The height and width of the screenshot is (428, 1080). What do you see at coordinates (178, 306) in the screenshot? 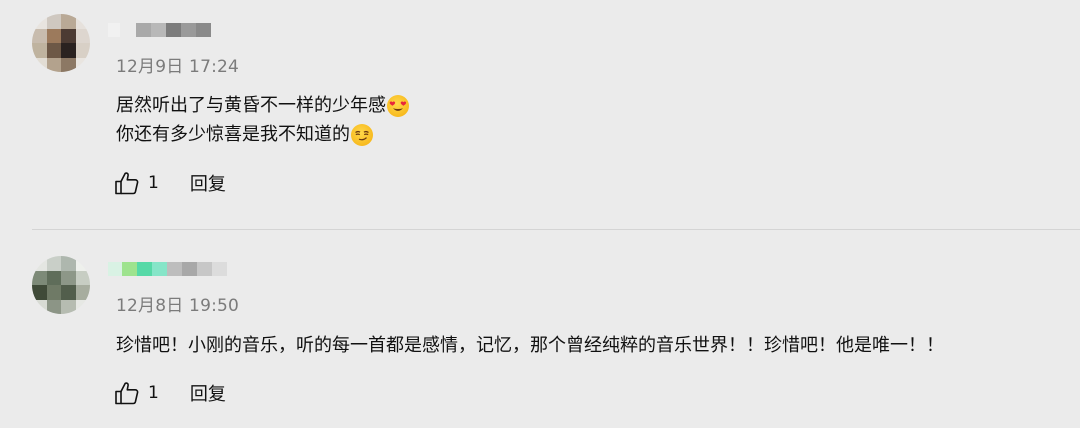
I see `comment-timestamp: 12月8日 19:50` at bounding box center [178, 306].